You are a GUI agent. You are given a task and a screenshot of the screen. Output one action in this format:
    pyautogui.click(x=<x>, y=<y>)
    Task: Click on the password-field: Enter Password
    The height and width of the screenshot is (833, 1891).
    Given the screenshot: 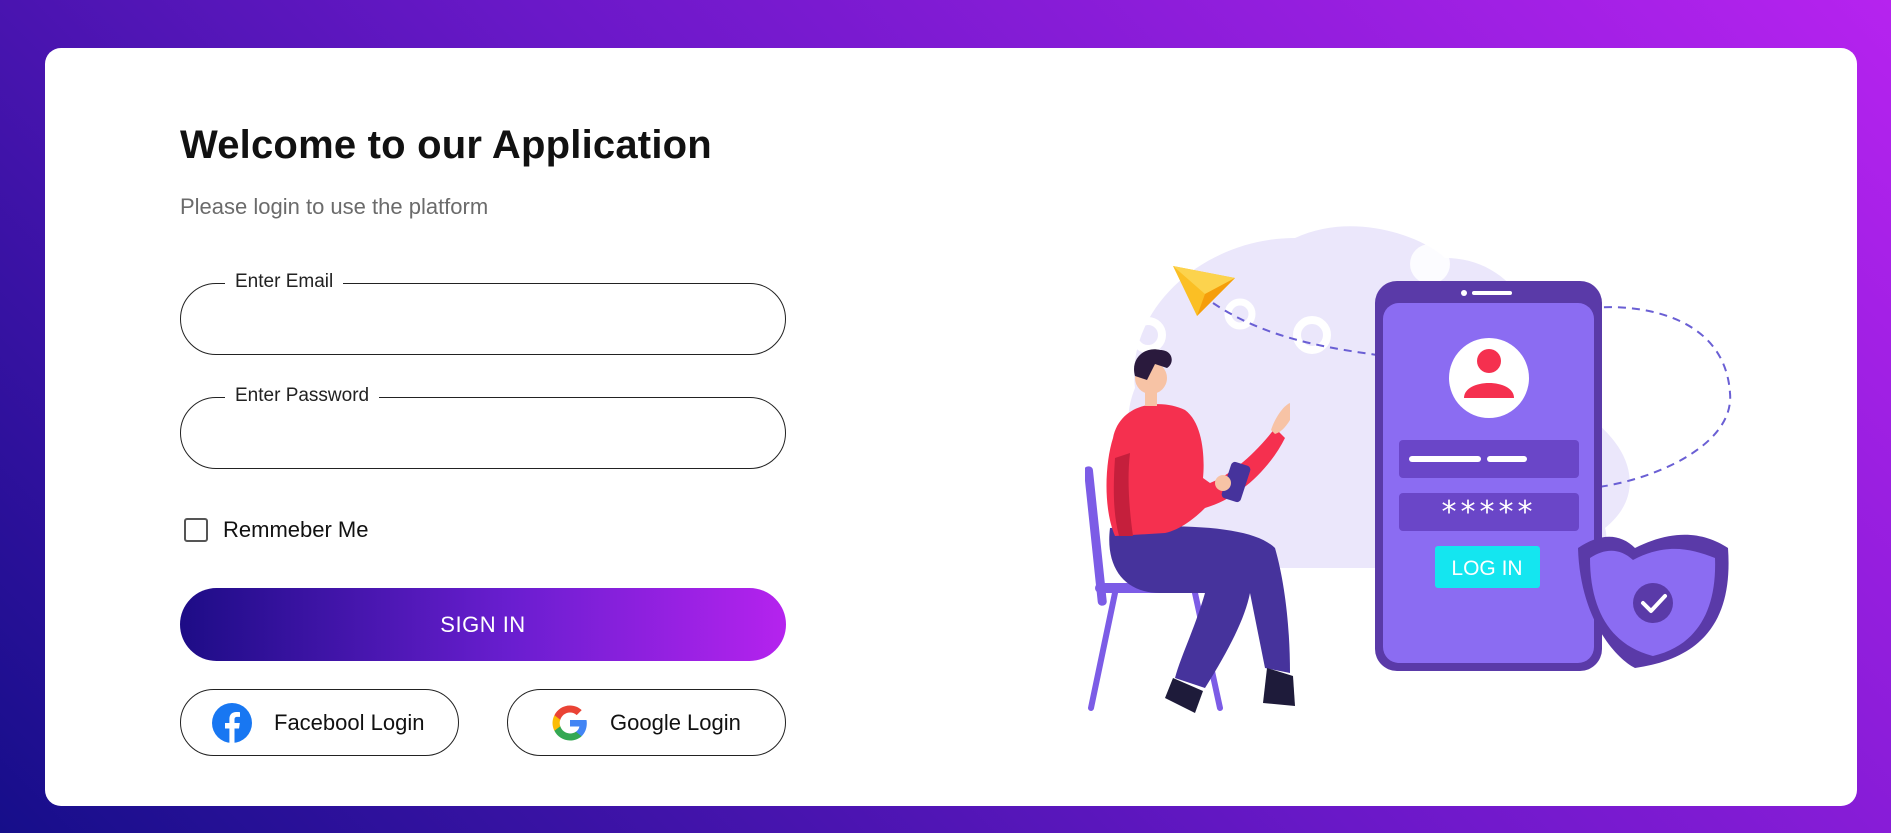 What is the action you would take?
    pyautogui.click(x=483, y=426)
    